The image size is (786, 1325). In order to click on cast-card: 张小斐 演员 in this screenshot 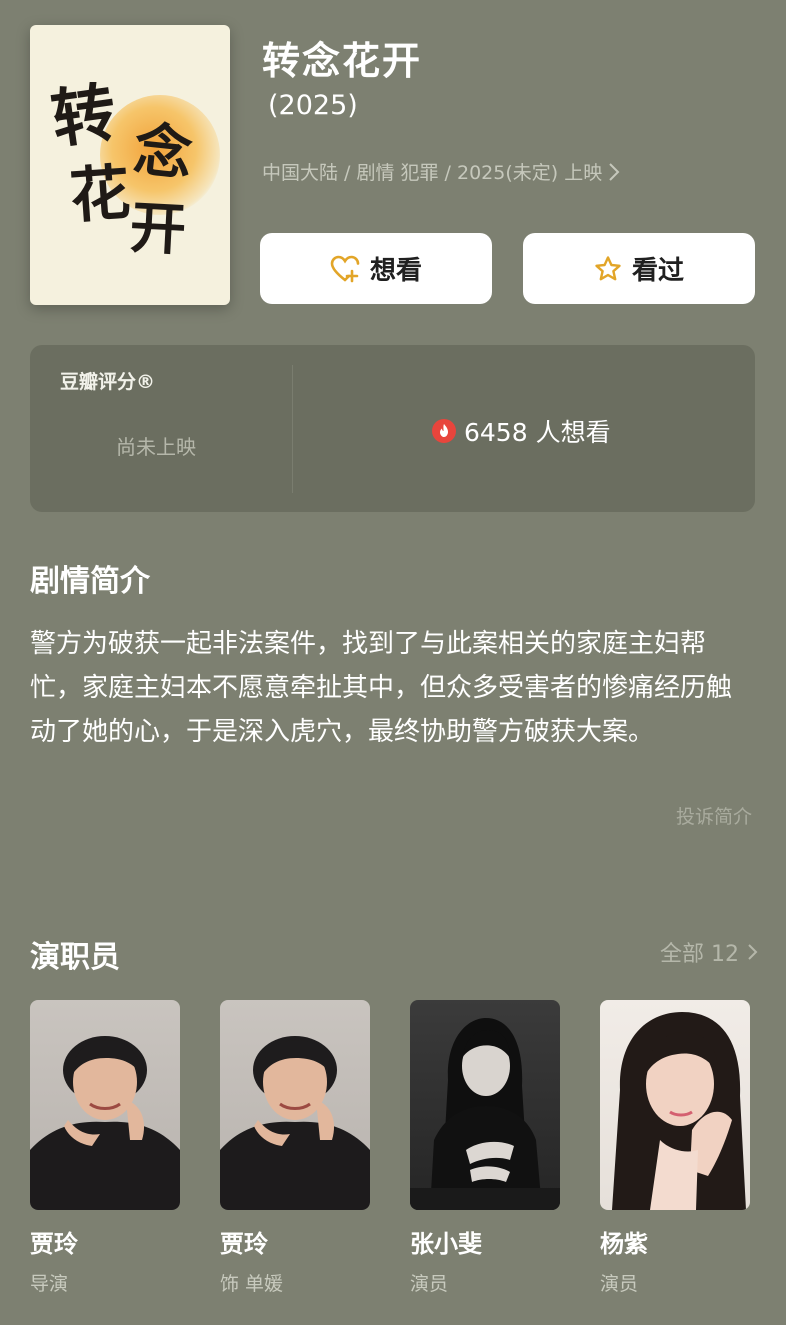, I will do `click(485, 1148)`.